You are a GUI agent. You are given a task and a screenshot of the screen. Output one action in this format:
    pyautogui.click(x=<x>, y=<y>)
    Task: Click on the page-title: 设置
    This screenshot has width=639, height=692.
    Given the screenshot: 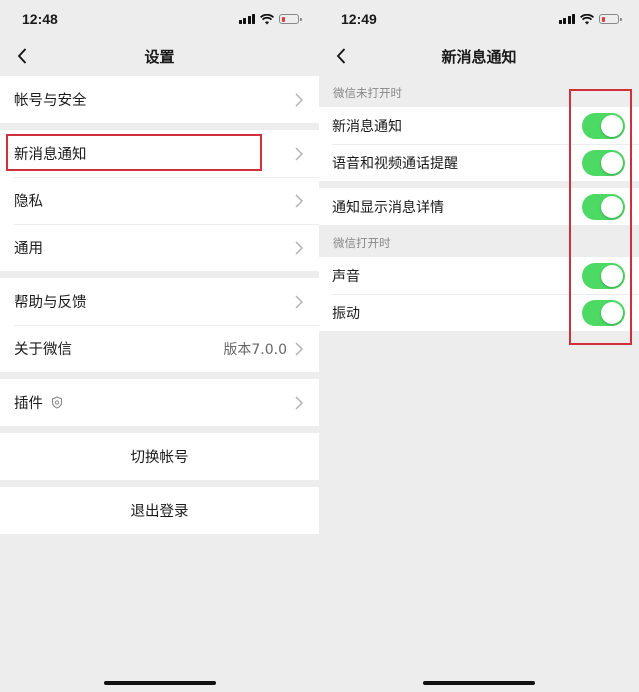 What is the action you would take?
    pyautogui.click(x=159, y=56)
    